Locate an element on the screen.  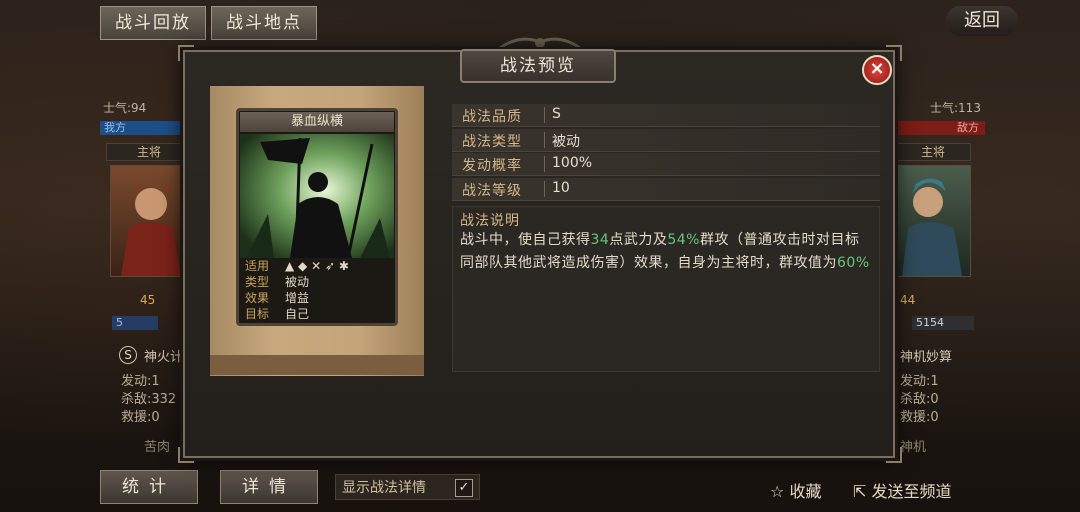
info-row-probability: 发动概率 100% is located at coordinates (666, 164).